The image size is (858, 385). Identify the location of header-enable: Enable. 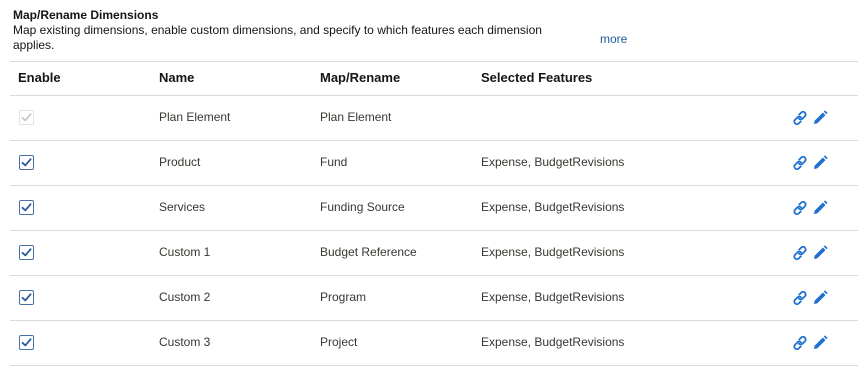
(39, 77).